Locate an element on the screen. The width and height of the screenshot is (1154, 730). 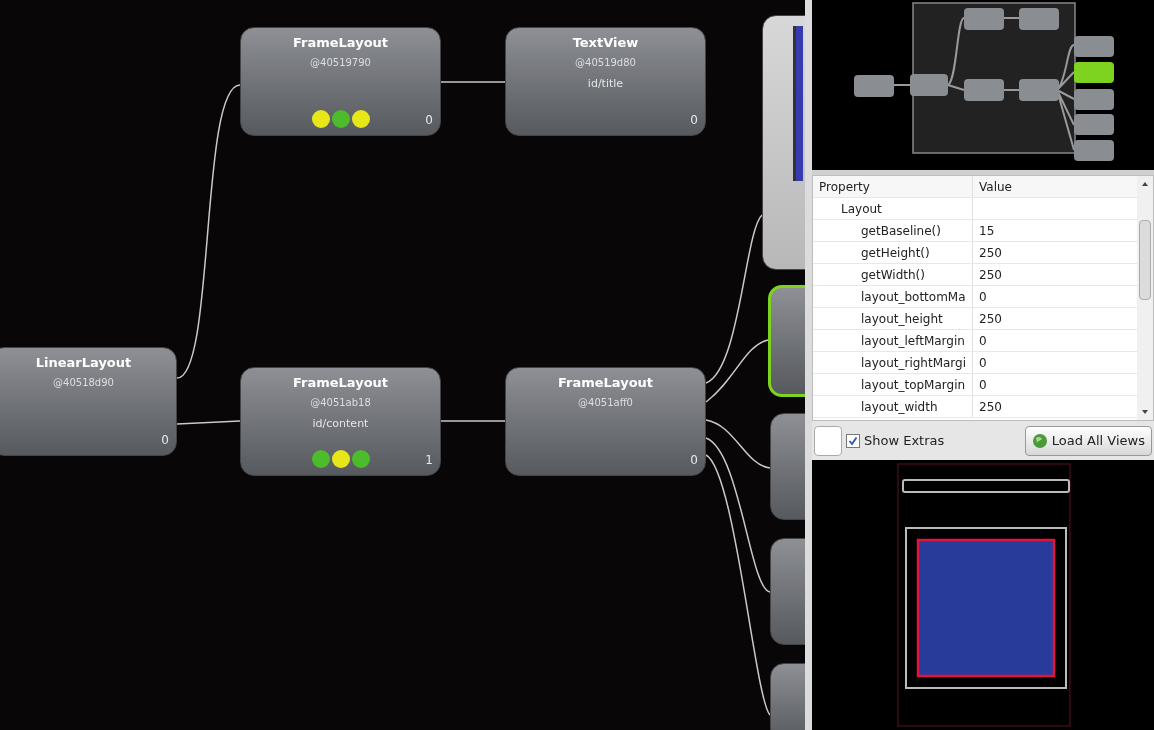
node-address: @4051aff0 is located at coordinates (605, 402).